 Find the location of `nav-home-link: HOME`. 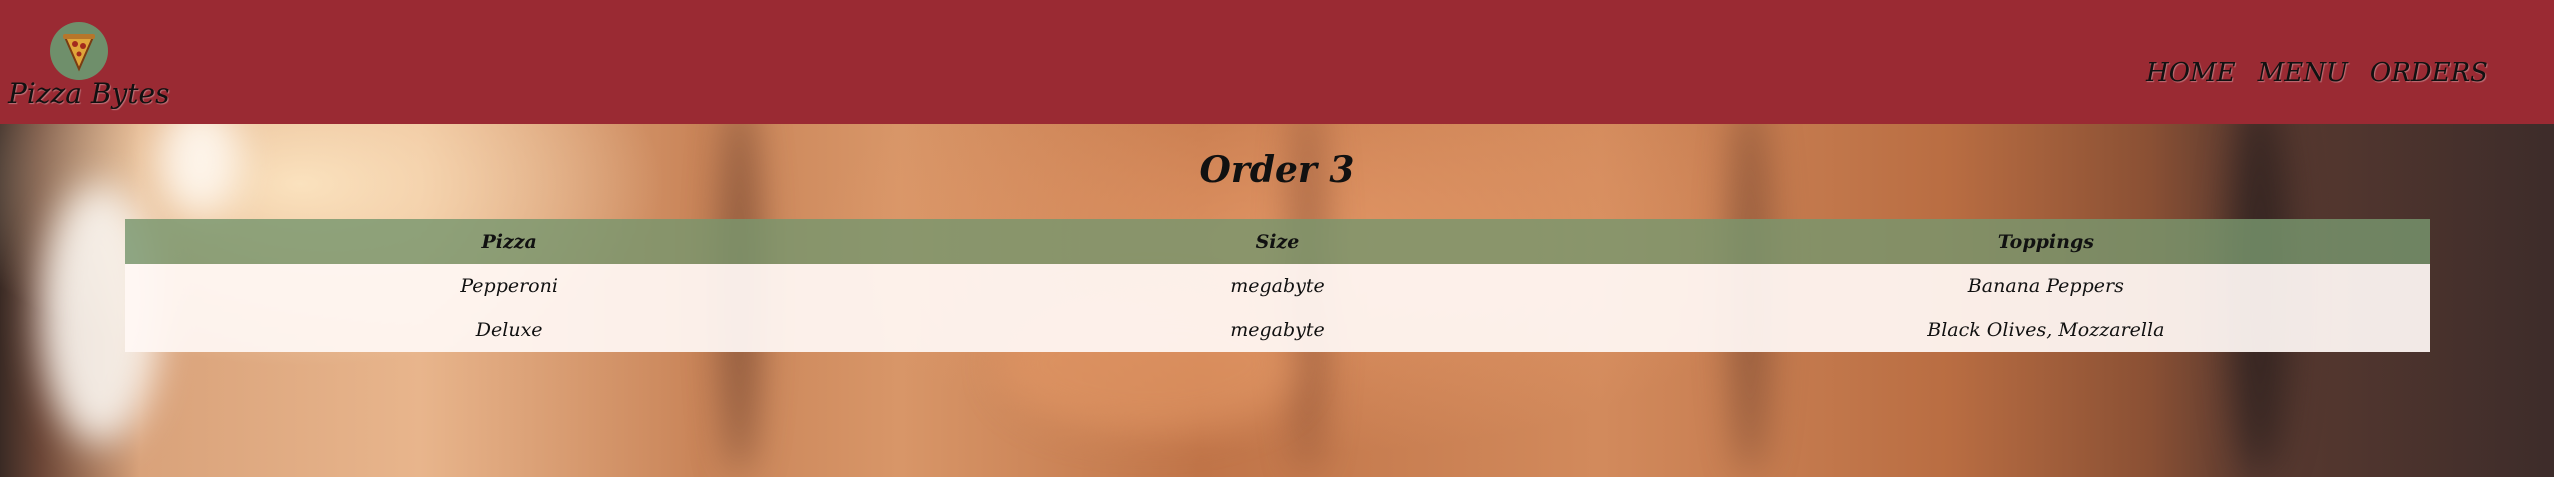

nav-home-link: HOME is located at coordinates (2191, 73).